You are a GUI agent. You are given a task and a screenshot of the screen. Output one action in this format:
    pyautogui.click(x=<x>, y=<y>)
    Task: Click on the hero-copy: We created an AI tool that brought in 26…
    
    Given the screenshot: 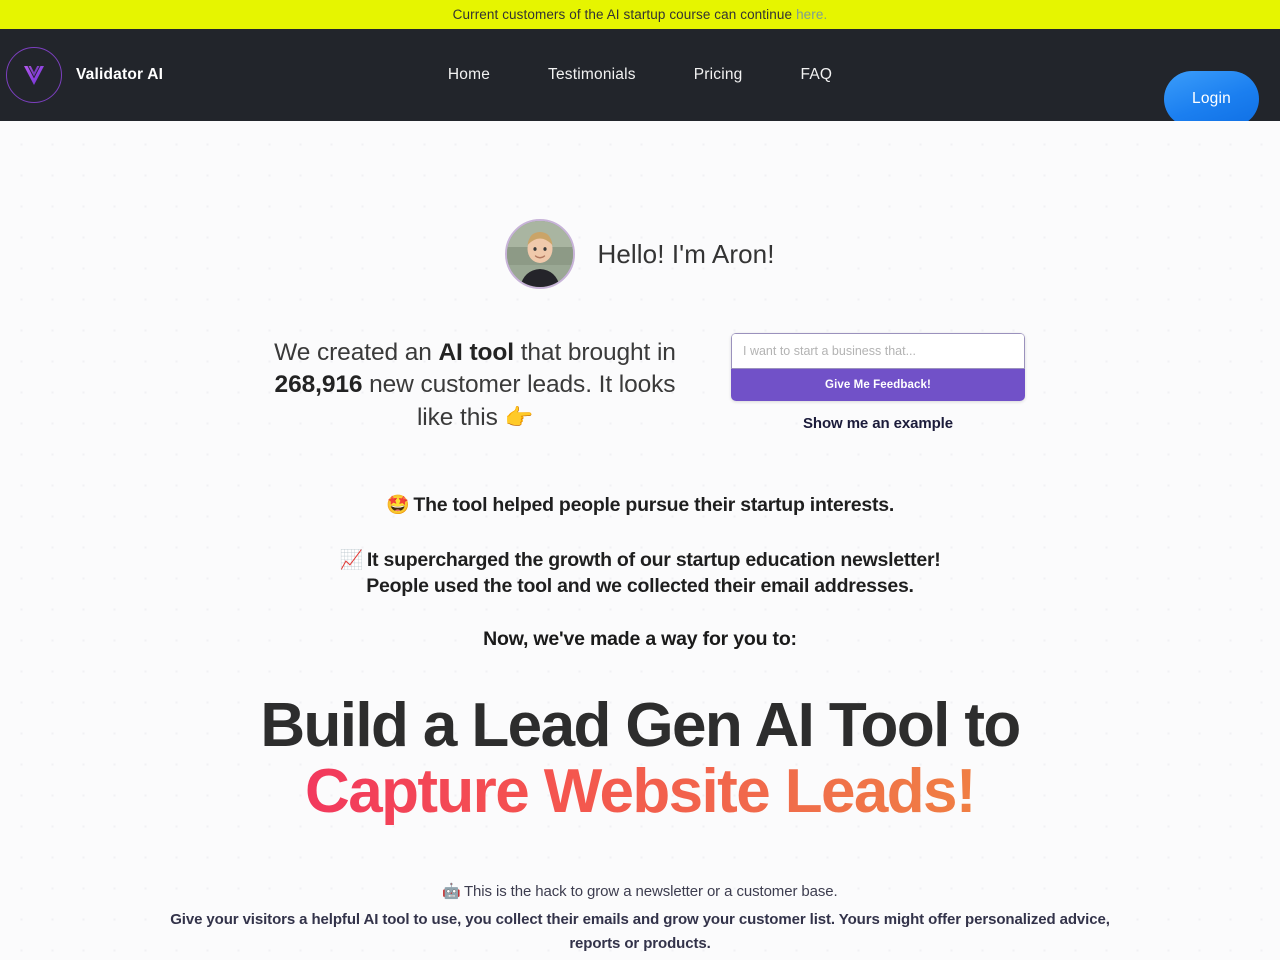 What is the action you would take?
    pyautogui.click(x=475, y=383)
    